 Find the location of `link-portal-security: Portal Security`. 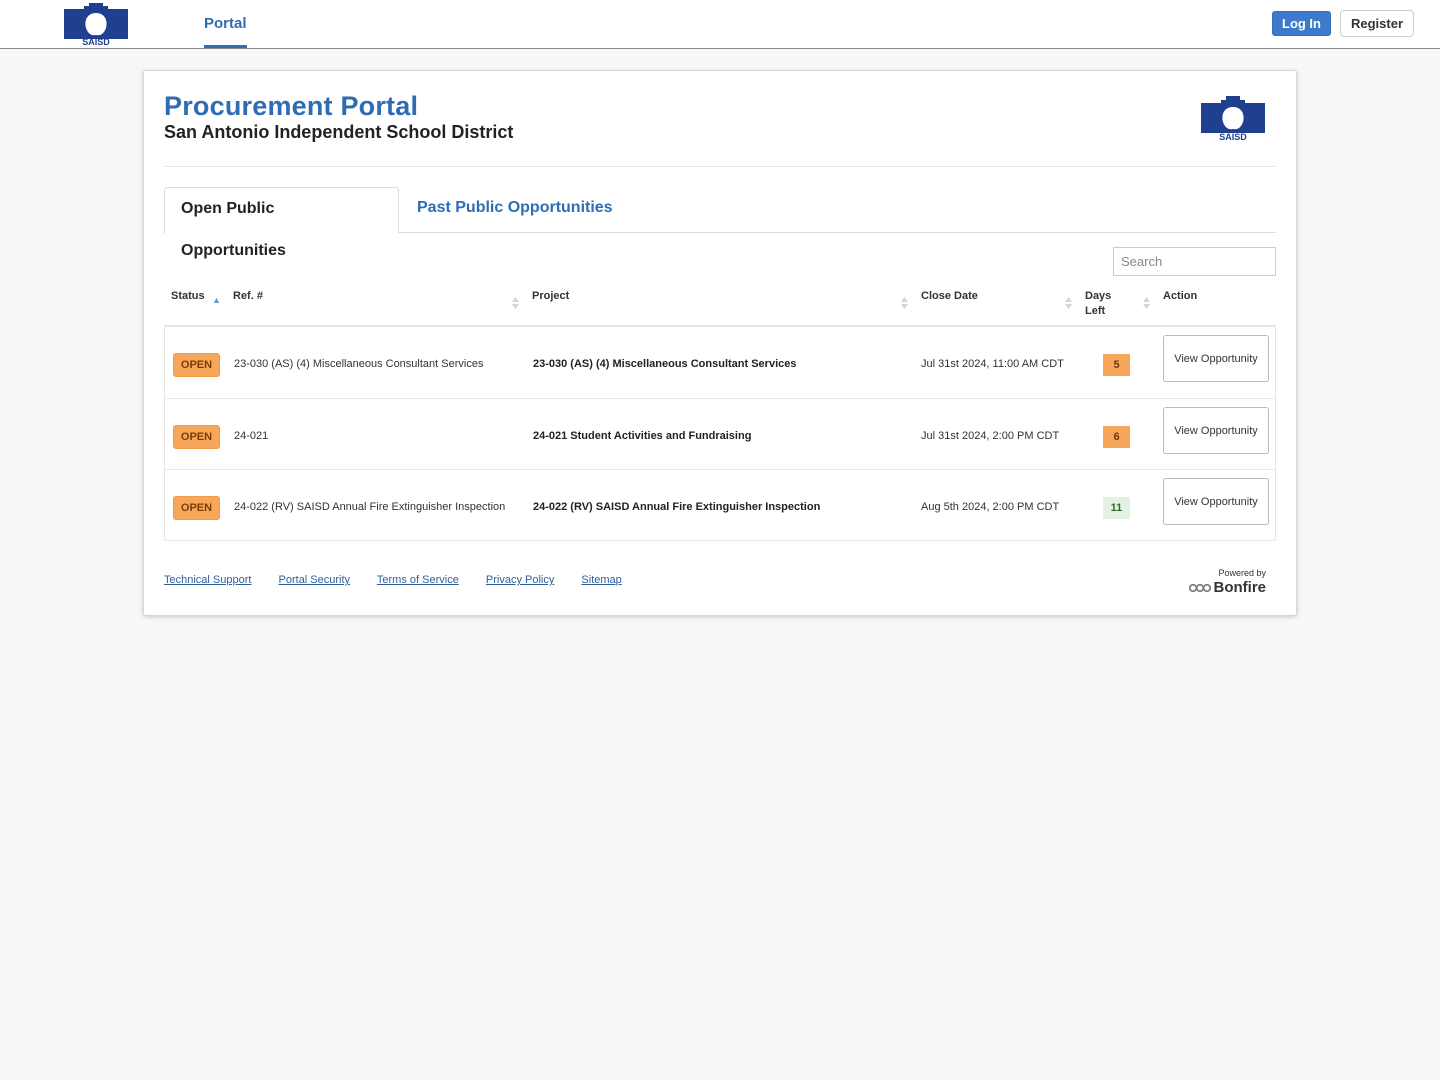

link-portal-security: Portal Security is located at coordinates (315, 580).